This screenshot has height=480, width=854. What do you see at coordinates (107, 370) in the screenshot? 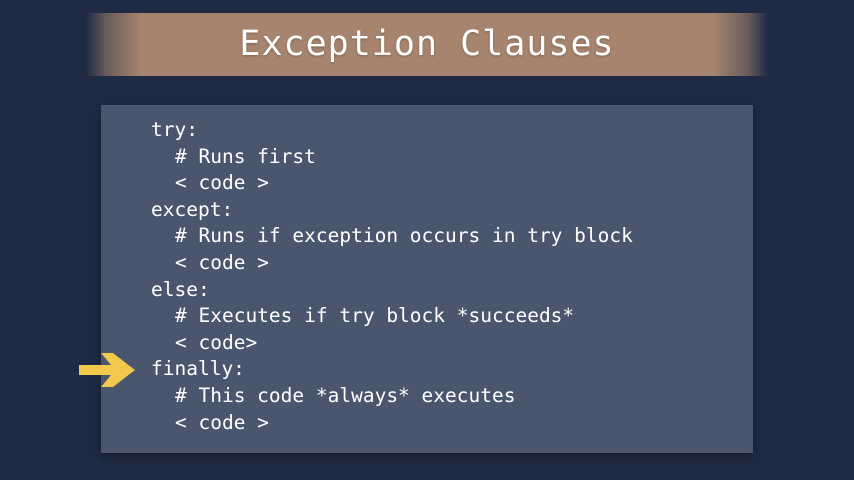
I see `right-arrow-icon` at bounding box center [107, 370].